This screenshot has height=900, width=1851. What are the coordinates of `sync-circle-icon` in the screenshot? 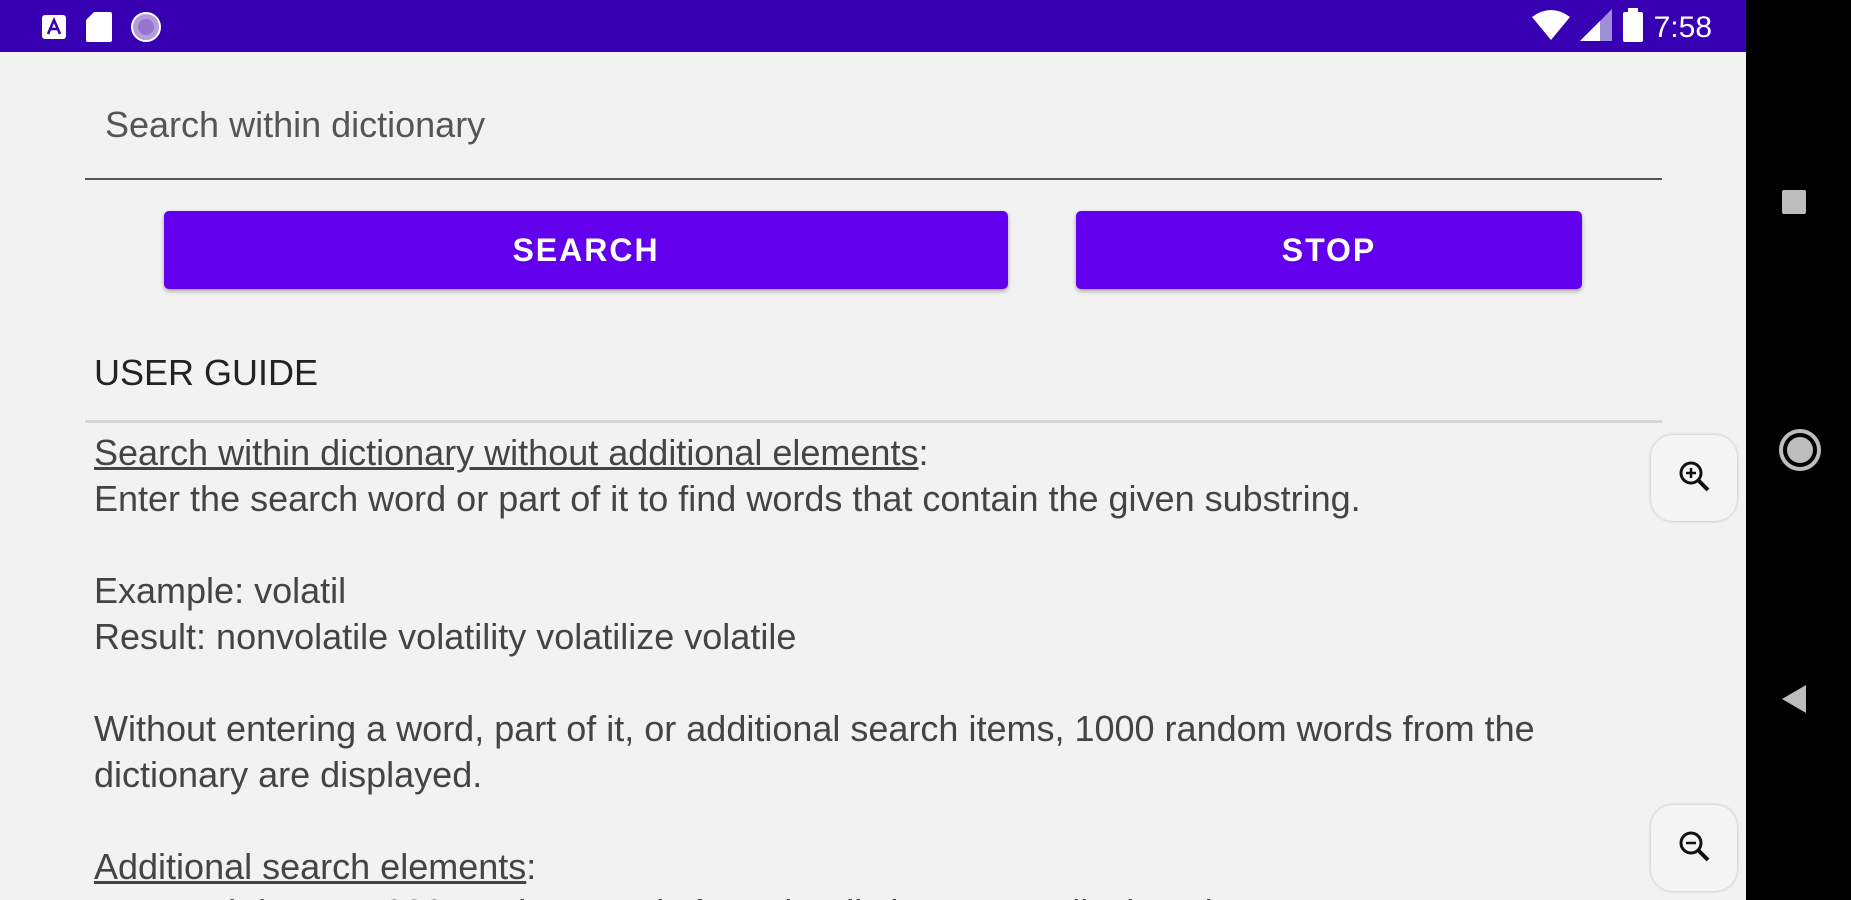 It's located at (146, 29).